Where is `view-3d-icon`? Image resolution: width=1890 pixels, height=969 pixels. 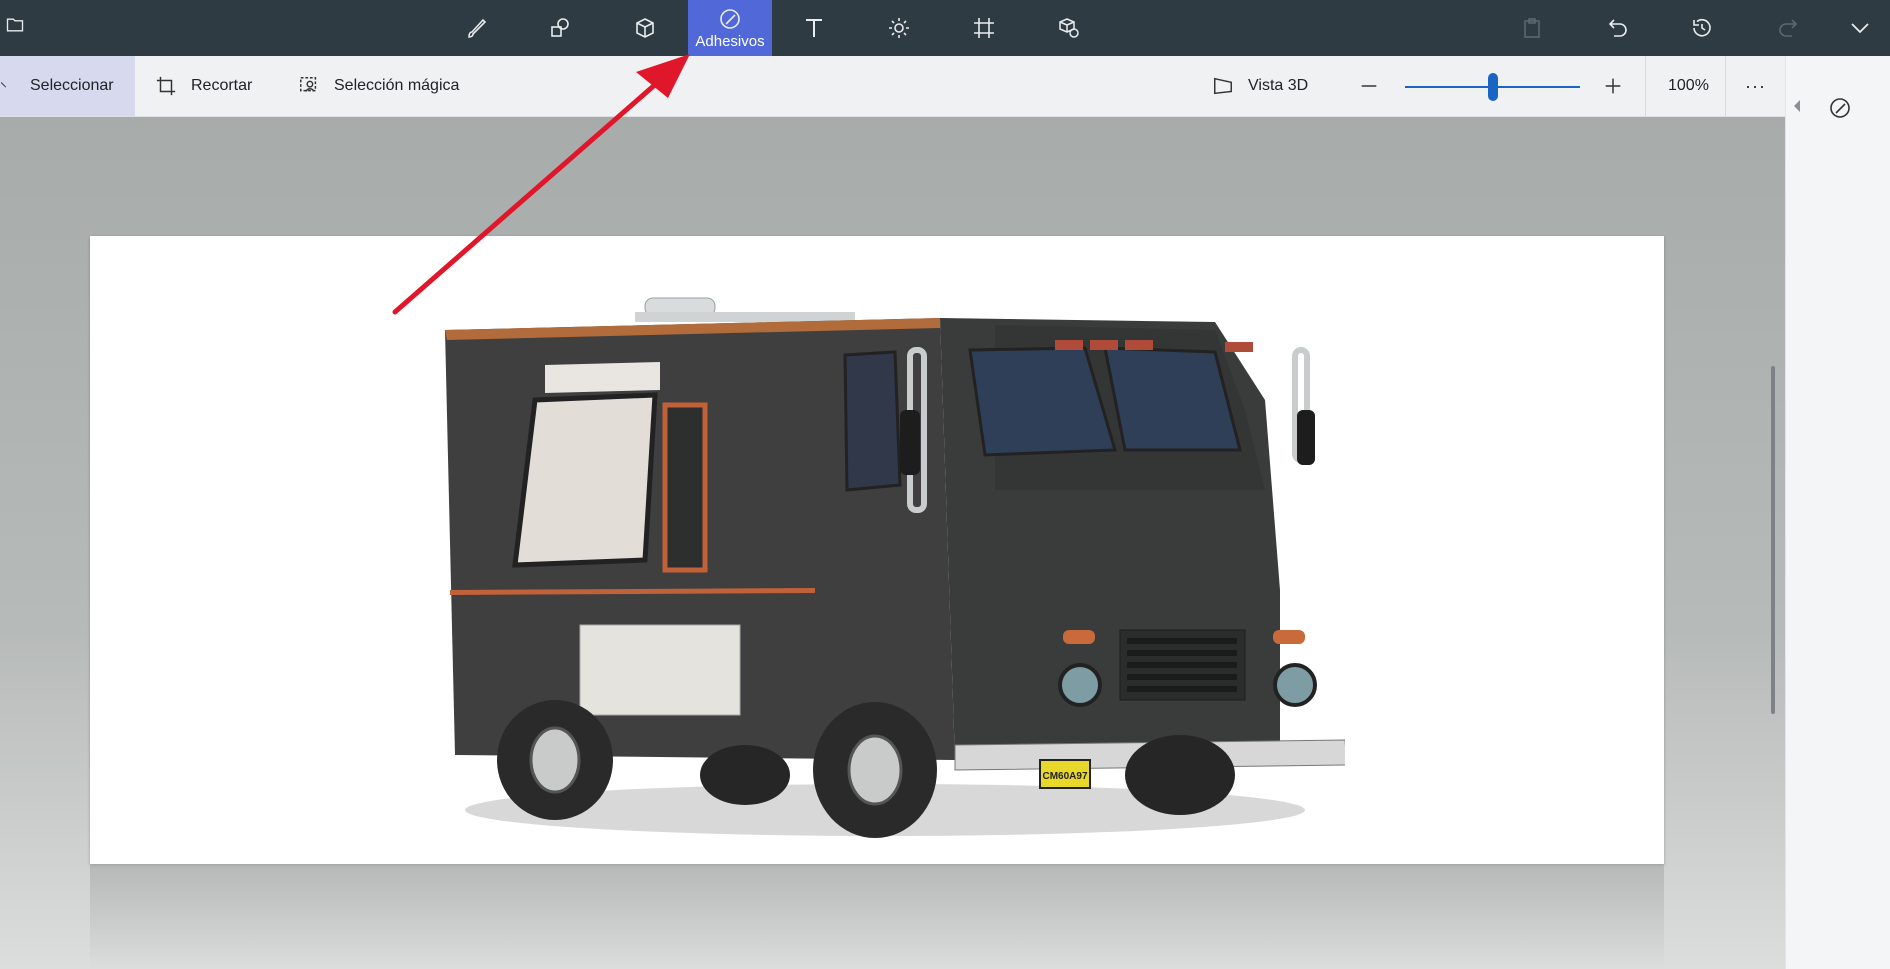
view-3d-icon is located at coordinates (1223, 86).